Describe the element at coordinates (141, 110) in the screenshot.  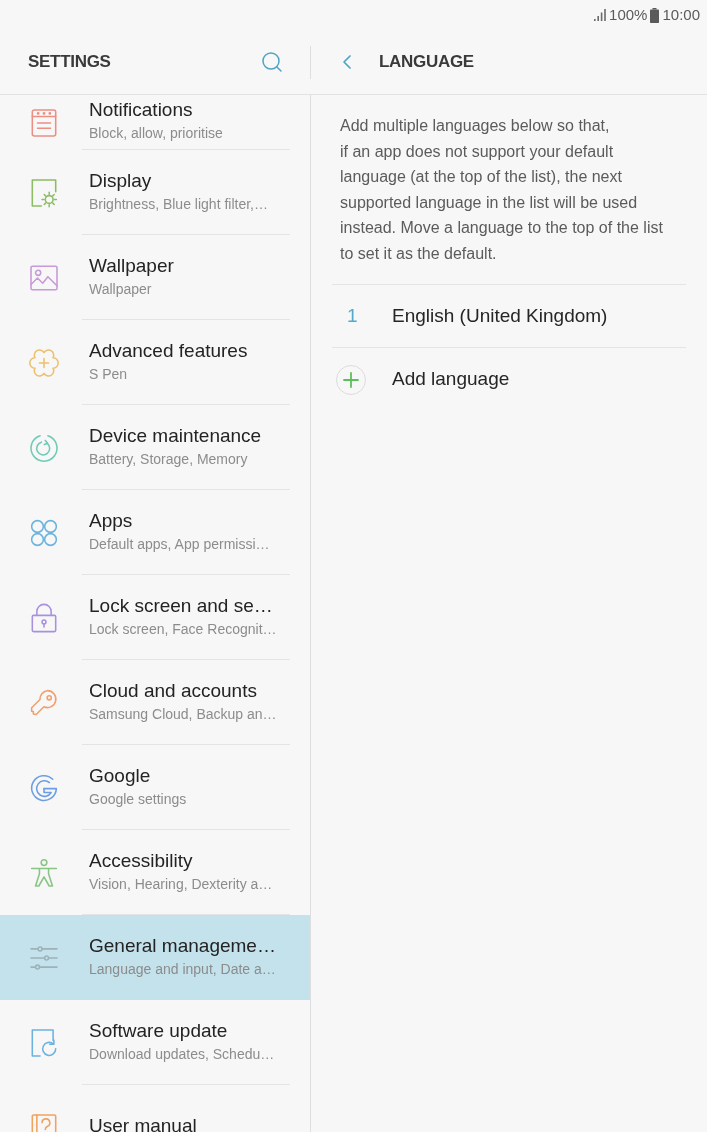
I see `item-title: Notifications` at that location.